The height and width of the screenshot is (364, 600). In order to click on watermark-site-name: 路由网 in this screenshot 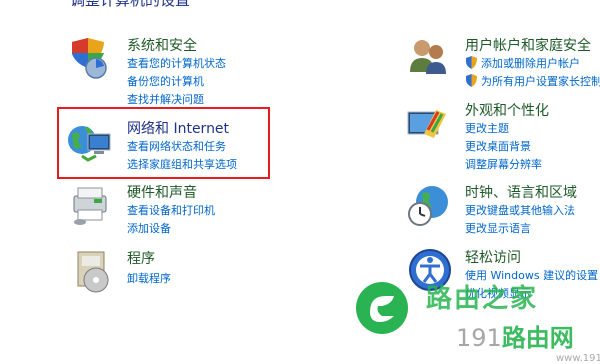, I will do `click(537, 338)`.